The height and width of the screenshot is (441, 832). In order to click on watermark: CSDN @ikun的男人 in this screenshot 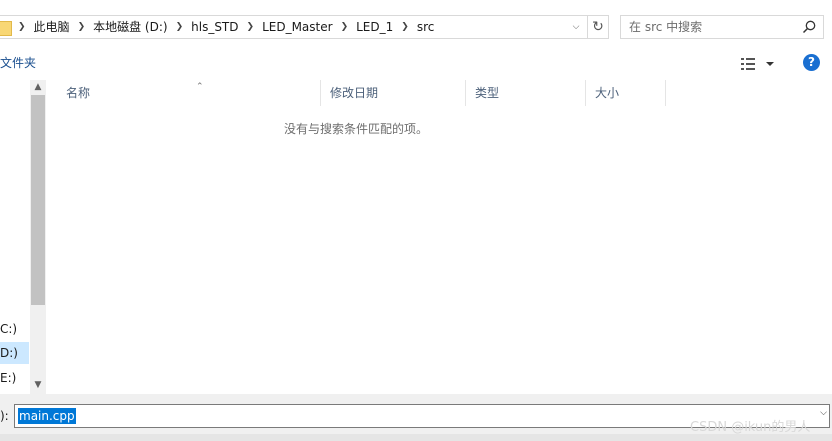, I will do `click(750, 427)`.